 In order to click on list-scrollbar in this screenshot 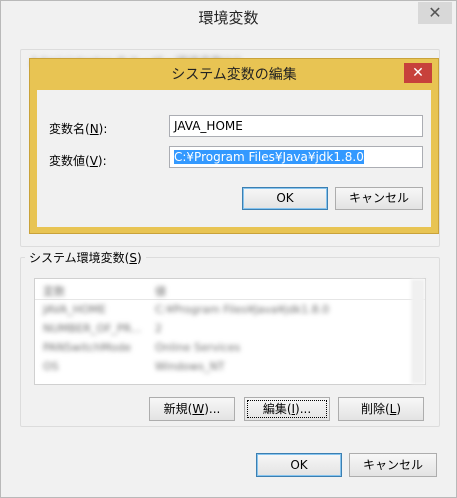, I will do `click(418, 331)`.